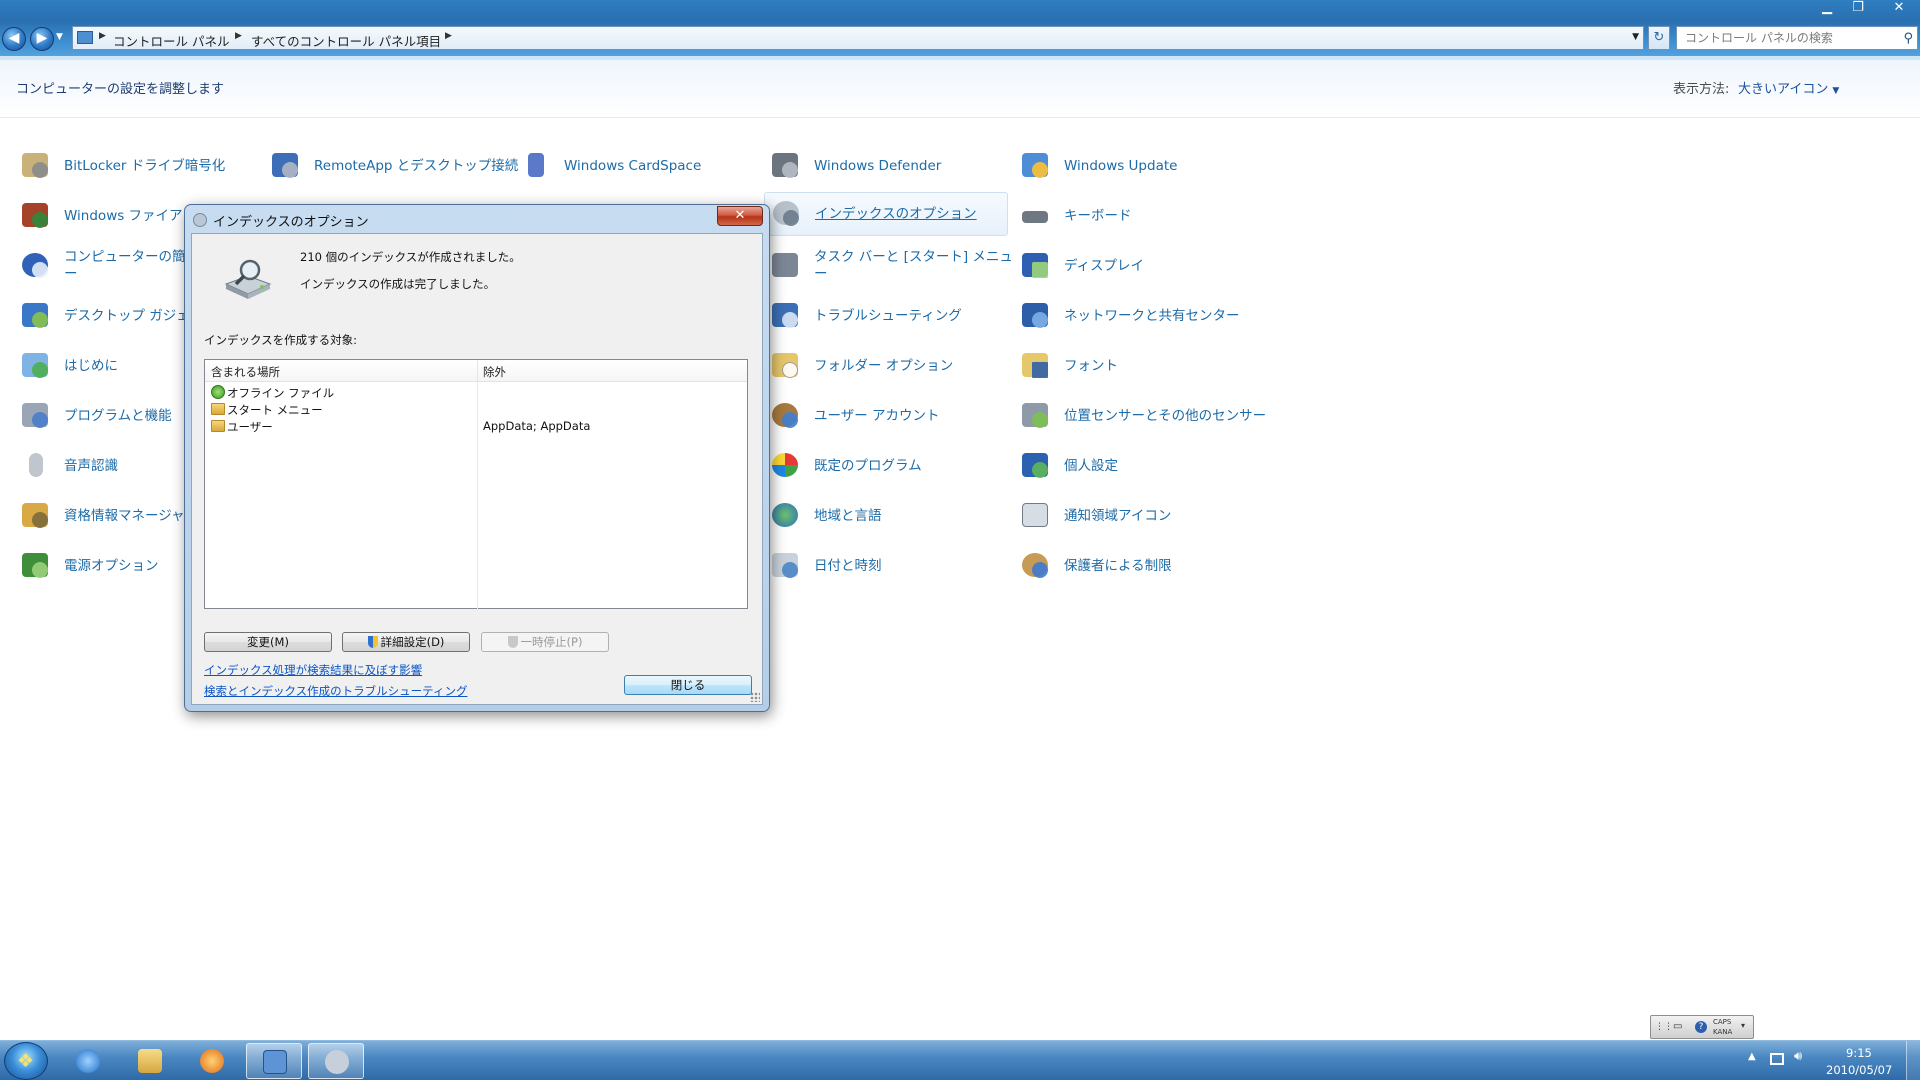 Image resolution: width=1920 pixels, height=1080 pixels. What do you see at coordinates (59, 37) in the screenshot?
I see `recent-pages-dropdown-icon: ▼` at bounding box center [59, 37].